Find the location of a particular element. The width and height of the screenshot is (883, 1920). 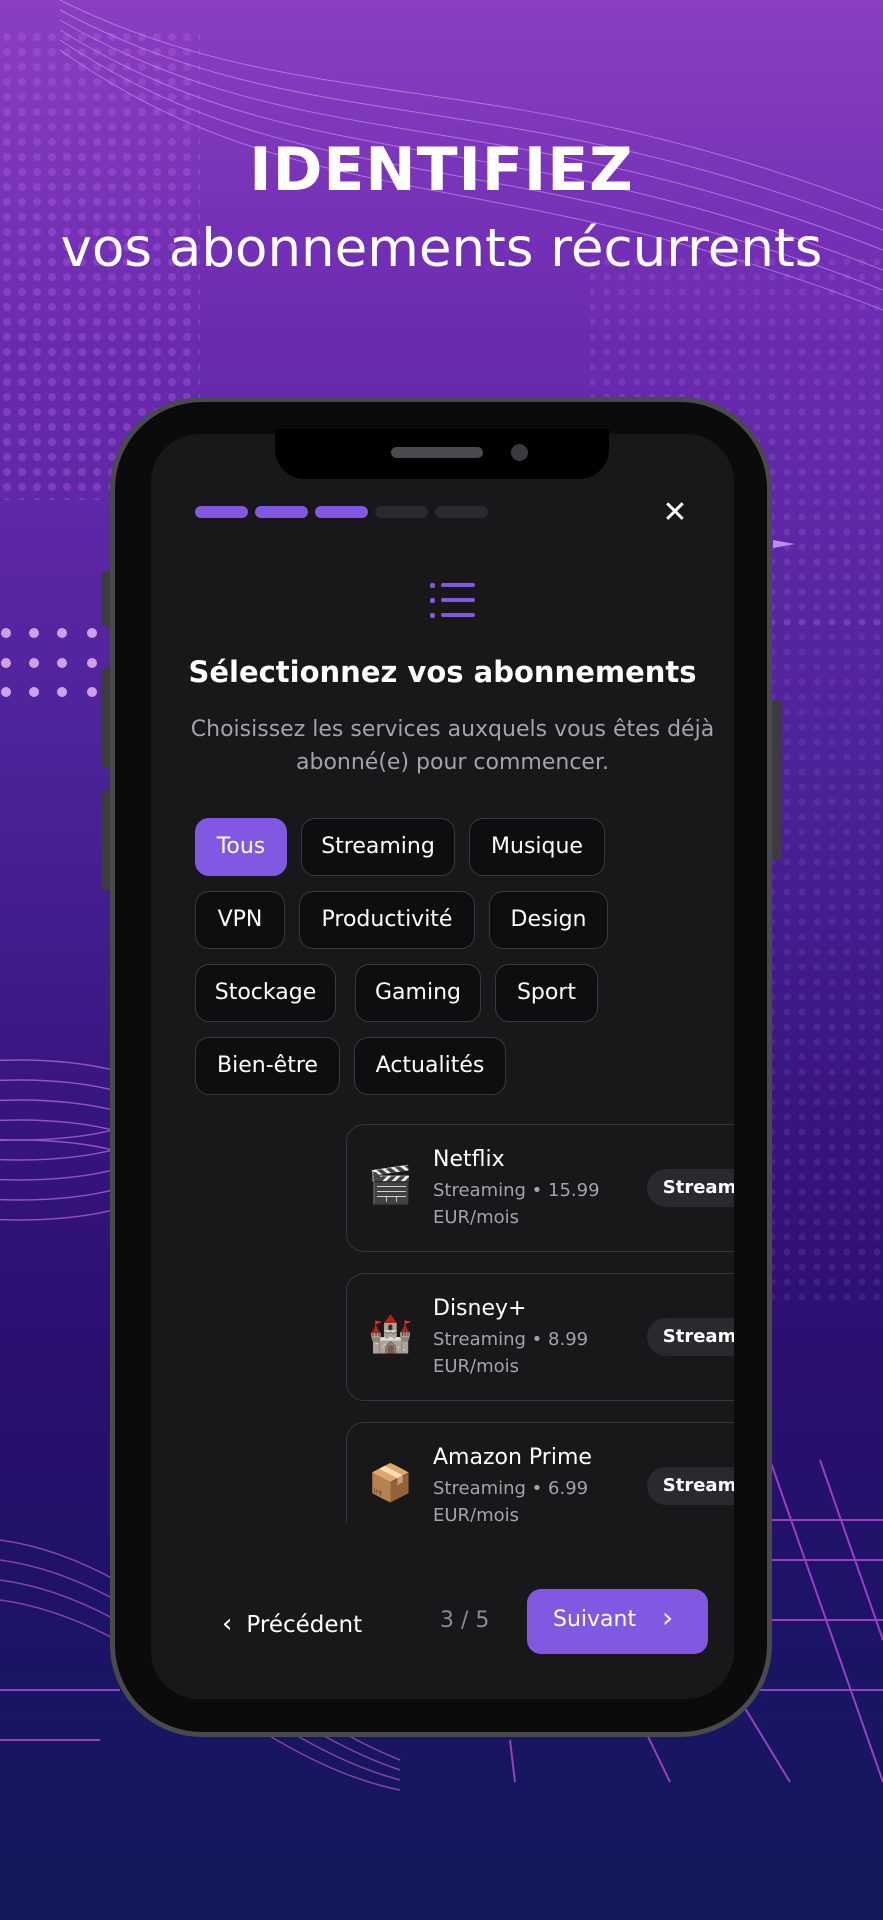

service-meta: Streaming • 15.99 EUR/mois is located at coordinates (516, 1204).